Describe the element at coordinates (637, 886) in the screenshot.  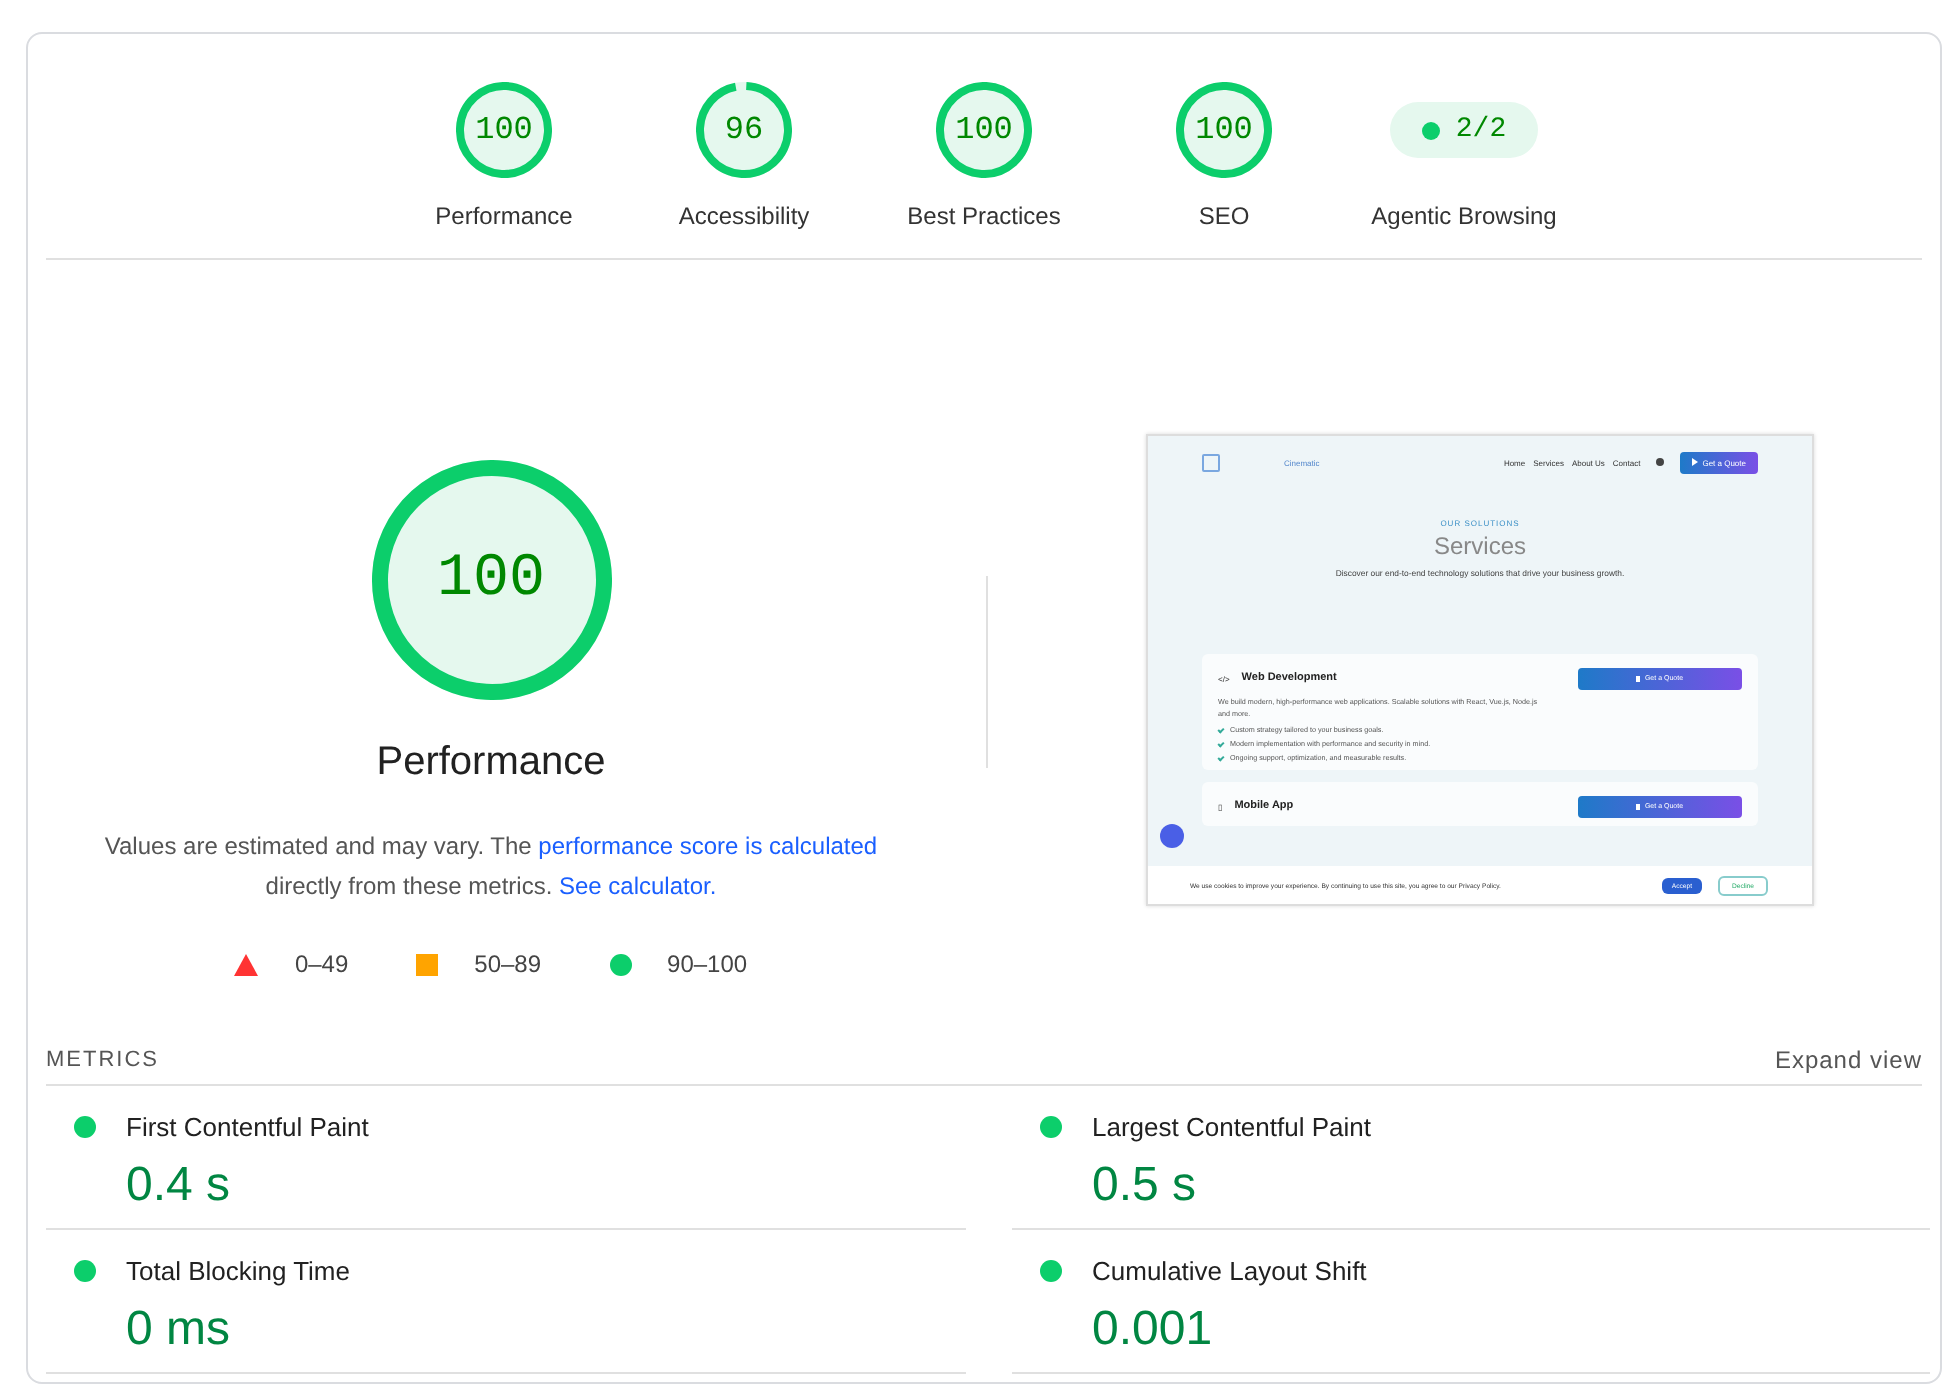
I see `description-link: See calculator.` at that location.